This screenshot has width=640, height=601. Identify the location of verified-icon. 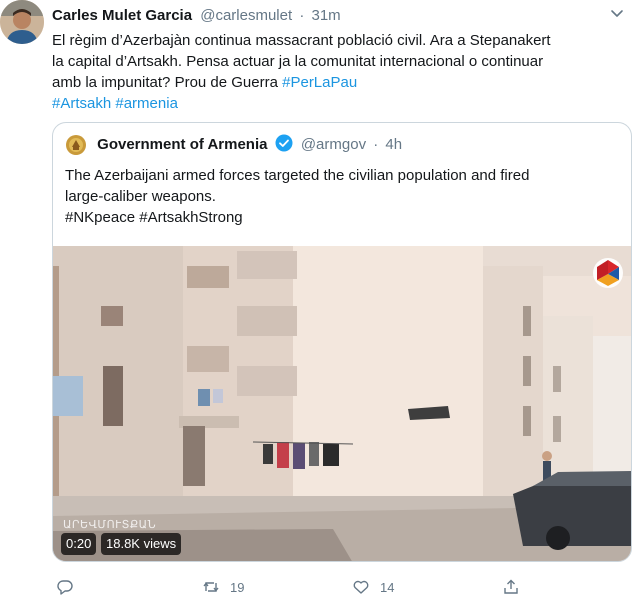
(284, 143).